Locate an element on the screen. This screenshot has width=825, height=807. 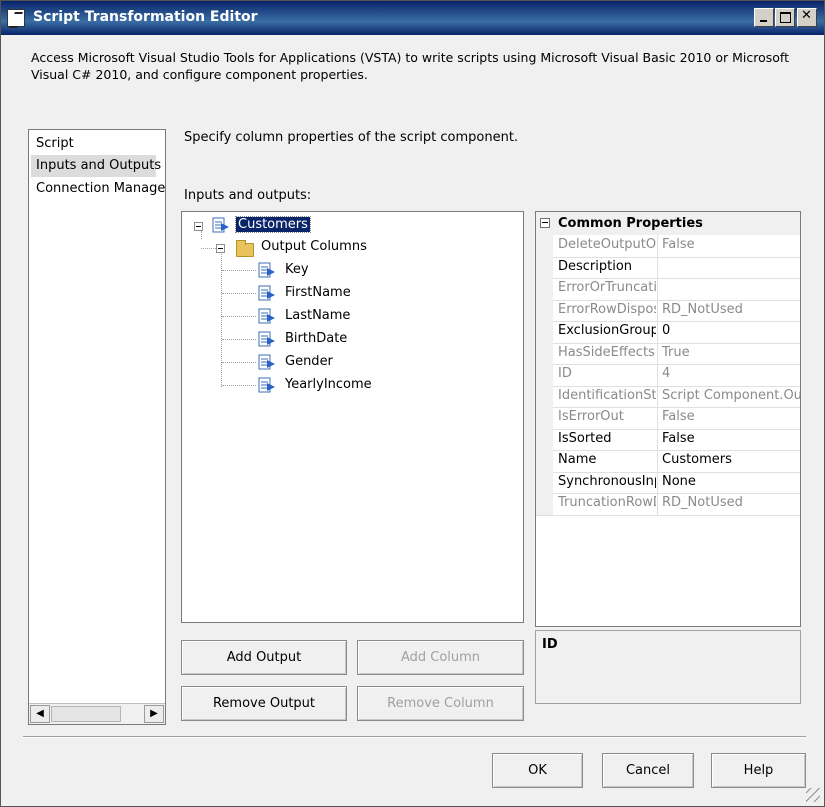
tree-node-output-columns-label: Output Columns is located at coordinates (314, 246).